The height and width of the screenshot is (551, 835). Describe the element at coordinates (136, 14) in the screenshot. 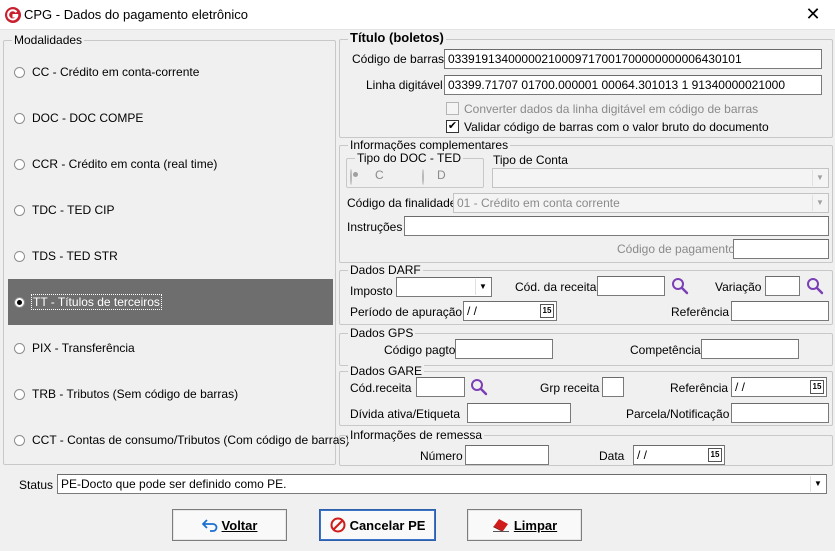

I see `window-title: CPG - Dados do pagamento eletrônico` at that location.